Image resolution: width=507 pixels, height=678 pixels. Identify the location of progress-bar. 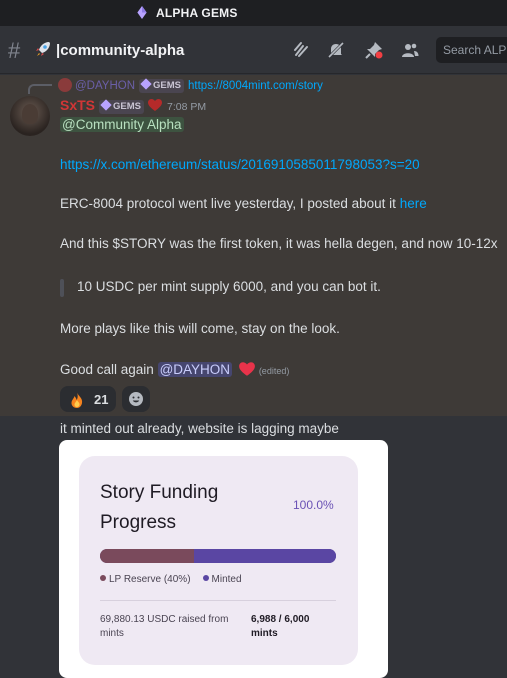
(218, 556).